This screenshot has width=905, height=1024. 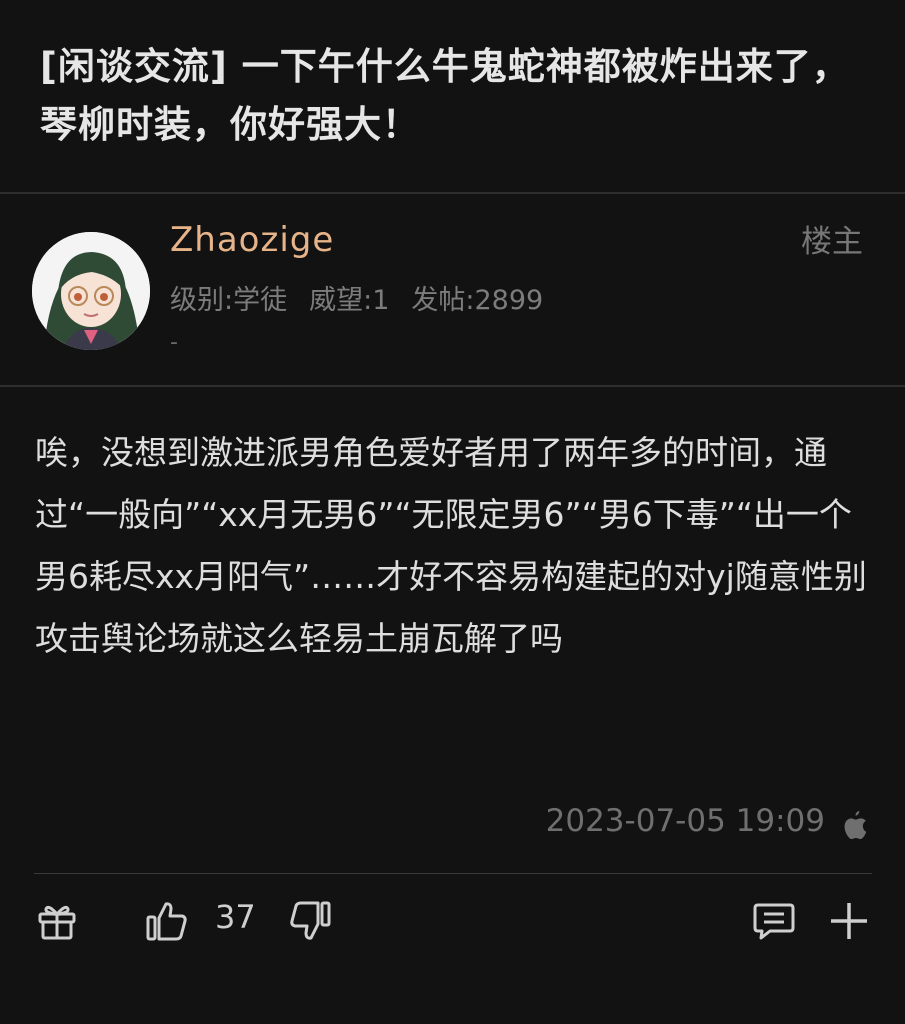 I want to click on apple-icon, so click(x=855, y=825).